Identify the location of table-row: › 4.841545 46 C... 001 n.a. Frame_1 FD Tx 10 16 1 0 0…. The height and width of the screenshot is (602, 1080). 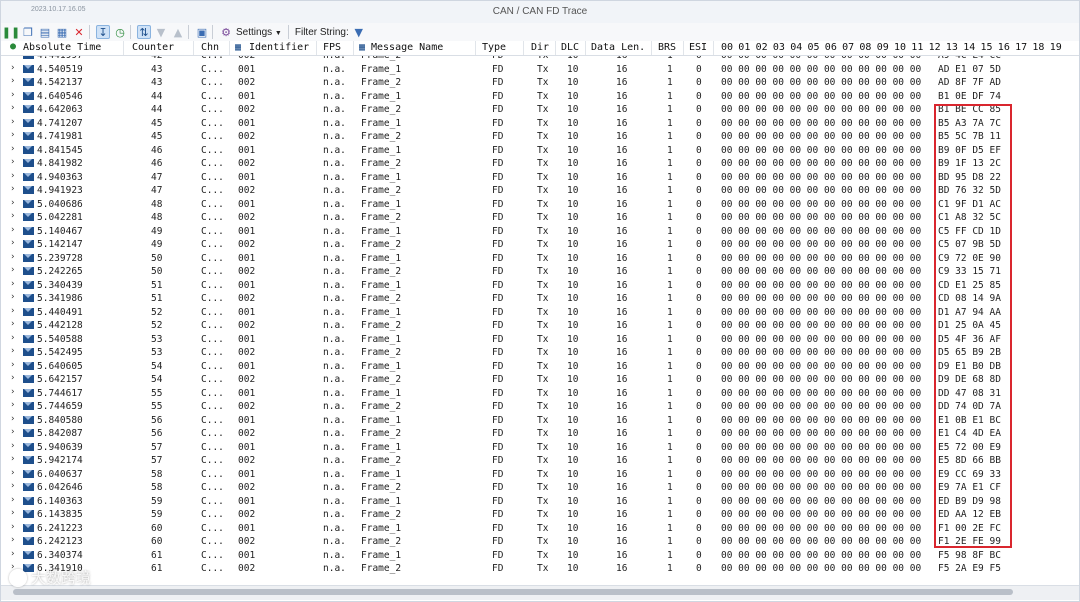
(540, 151).